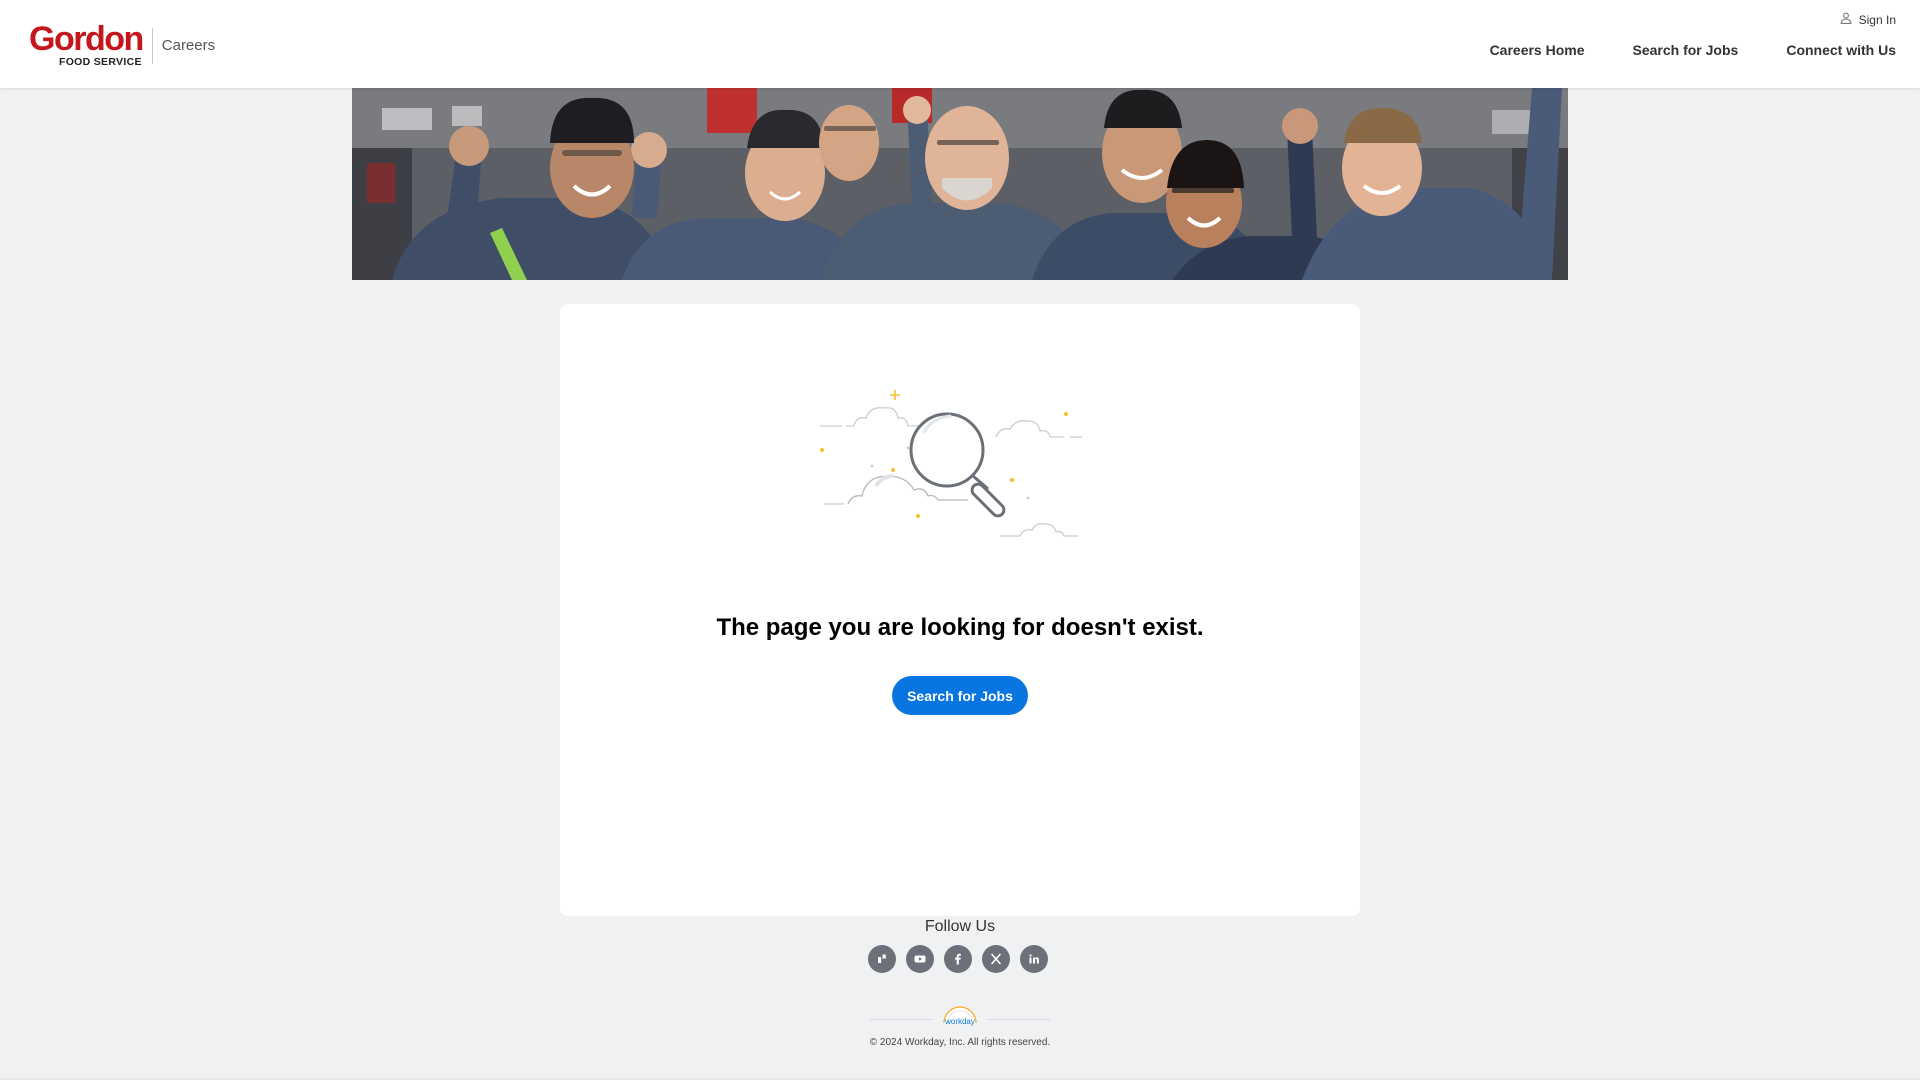 The image size is (1920, 1080). What do you see at coordinates (152, 46) in the screenshot?
I see `logo-divider` at bounding box center [152, 46].